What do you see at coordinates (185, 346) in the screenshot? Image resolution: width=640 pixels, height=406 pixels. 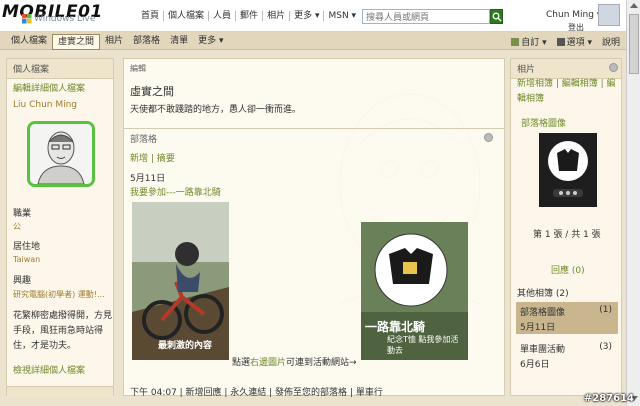 I see `biker-overlay-text: 最刺激的內容` at bounding box center [185, 346].